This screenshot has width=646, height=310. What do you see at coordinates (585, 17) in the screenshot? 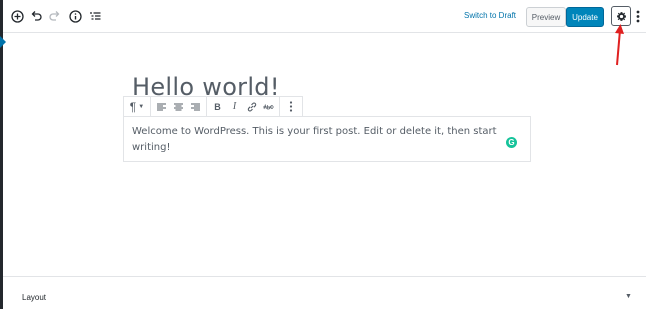
I see `update-button: Update` at bounding box center [585, 17].